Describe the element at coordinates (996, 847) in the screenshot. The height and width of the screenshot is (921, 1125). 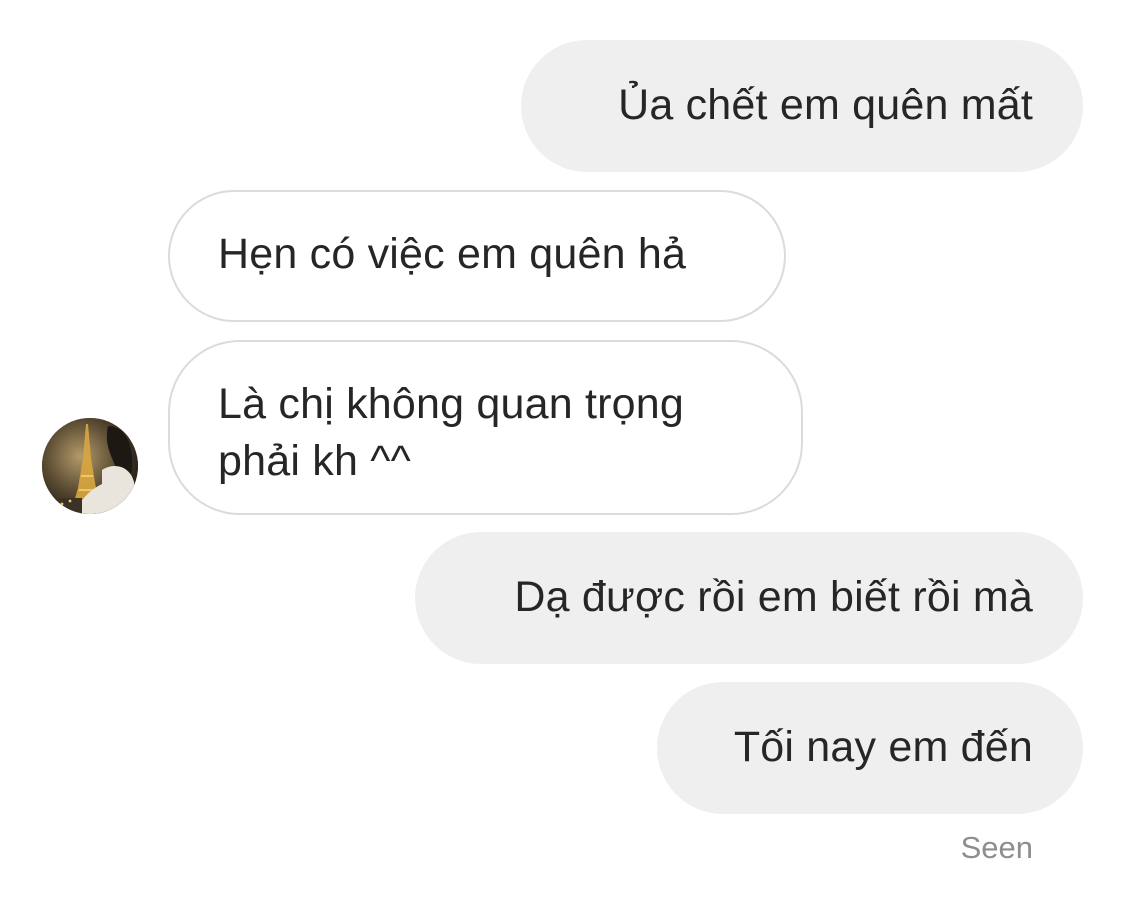
I see `seen-status: Seen` at that location.